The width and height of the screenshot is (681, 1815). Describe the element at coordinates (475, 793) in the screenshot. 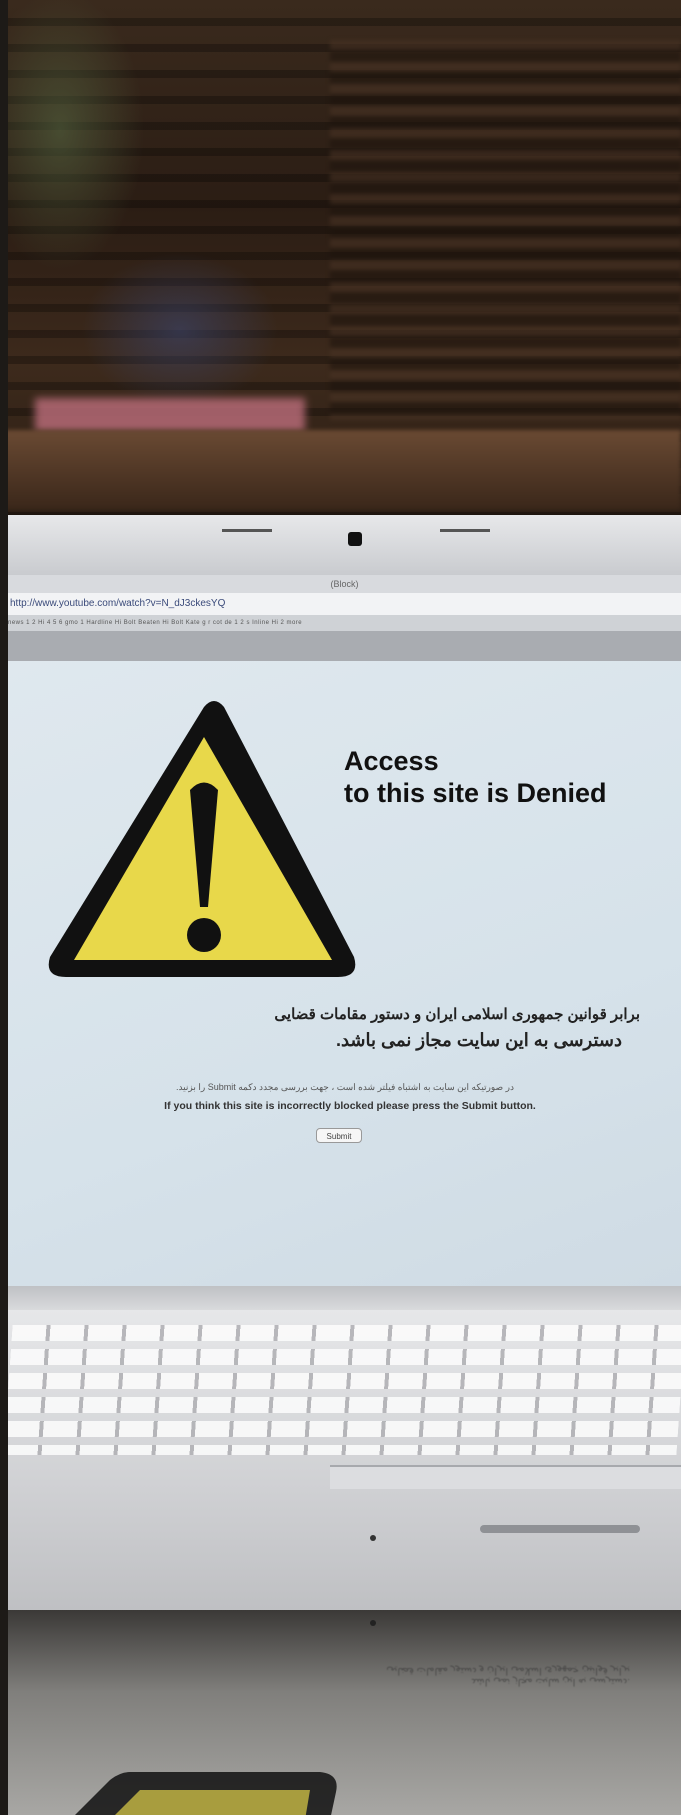

I see `title-line-2: to this site is Denied` at that location.